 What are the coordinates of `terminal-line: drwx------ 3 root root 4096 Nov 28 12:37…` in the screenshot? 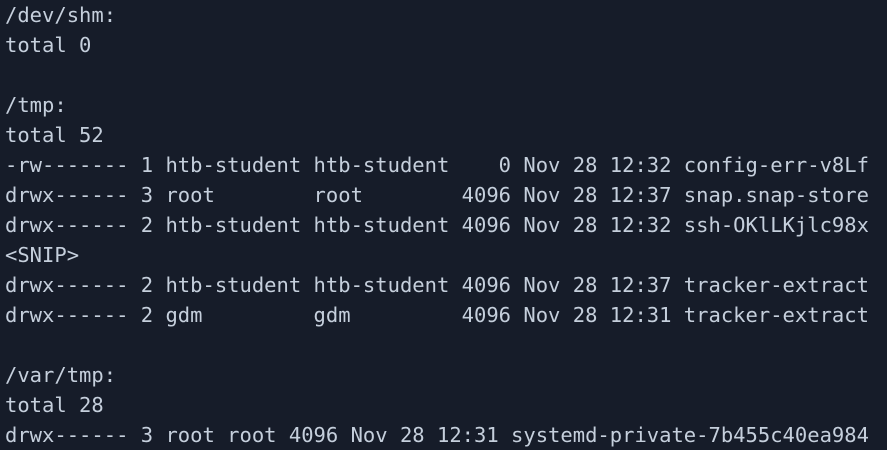 It's located at (437, 195).